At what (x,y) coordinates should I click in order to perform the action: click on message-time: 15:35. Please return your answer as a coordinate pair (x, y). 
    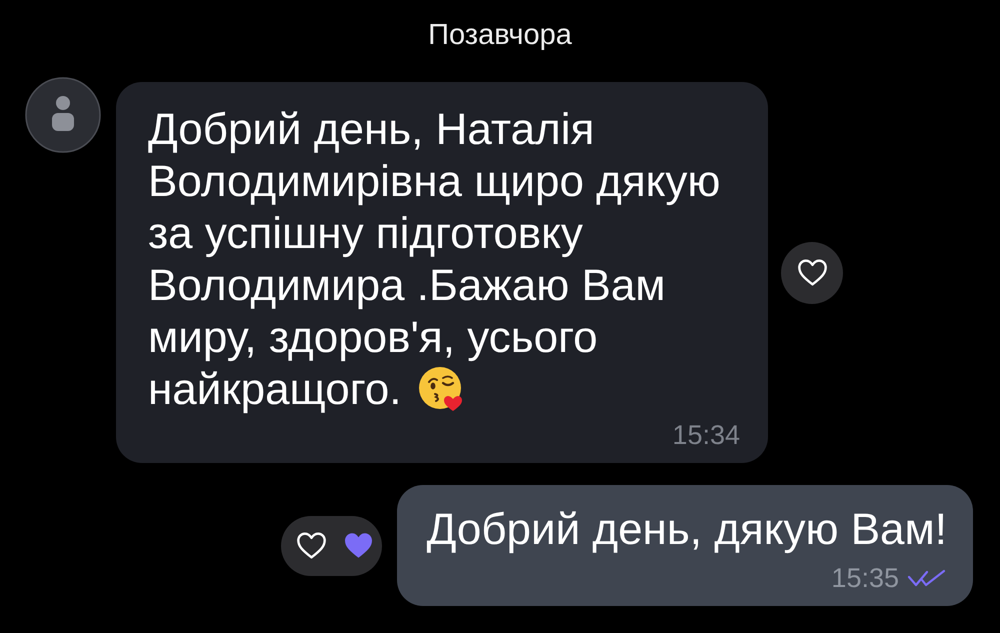
    Looking at the image, I should click on (865, 578).